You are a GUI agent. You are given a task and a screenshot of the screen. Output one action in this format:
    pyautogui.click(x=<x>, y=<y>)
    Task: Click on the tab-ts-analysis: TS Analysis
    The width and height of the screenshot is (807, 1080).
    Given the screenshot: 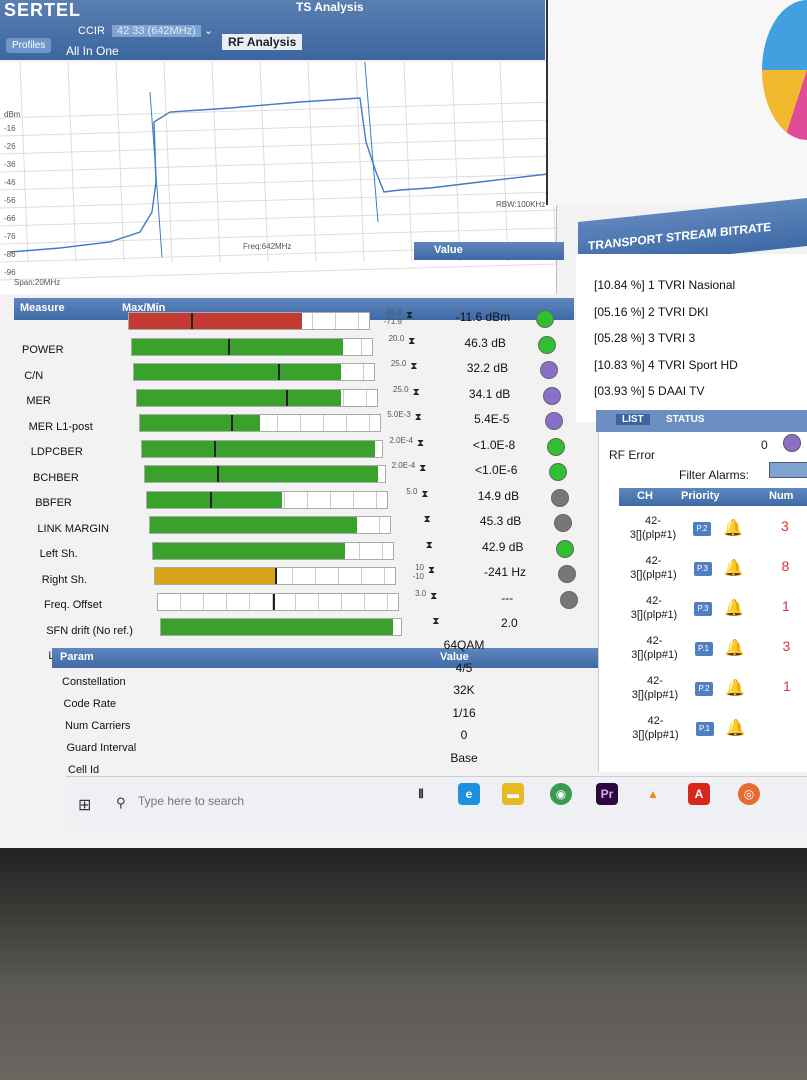 What is the action you would take?
    pyautogui.click(x=330, y=7)
    